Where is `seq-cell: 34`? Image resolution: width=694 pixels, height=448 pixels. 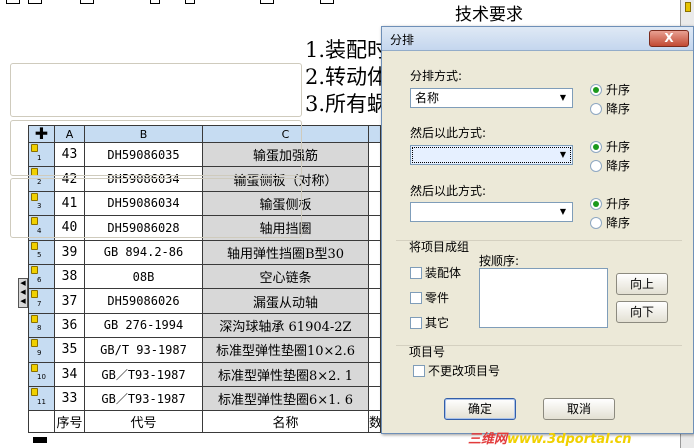 seq-cell: 34 is located at coordinates (69, 374).